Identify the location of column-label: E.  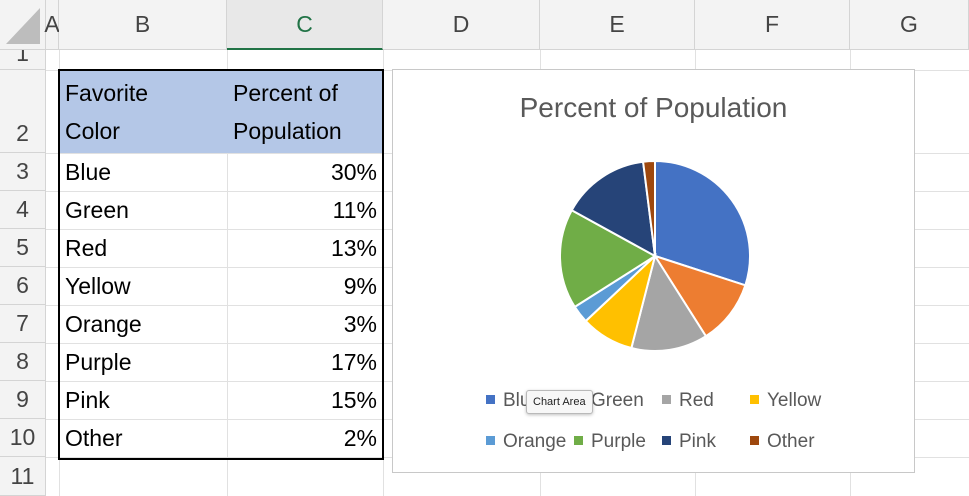
(617, 24).